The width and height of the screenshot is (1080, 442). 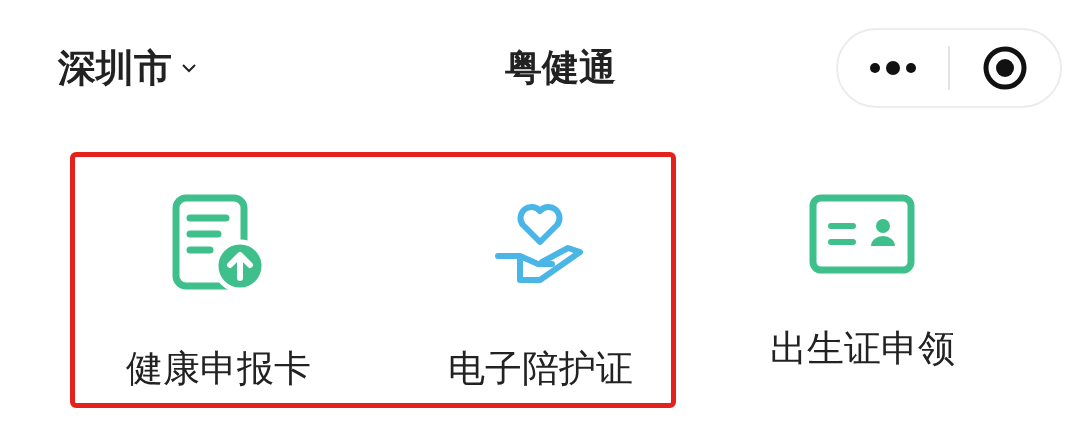 I want to click on page-title: 粤健通, so click(x=560, y=68).